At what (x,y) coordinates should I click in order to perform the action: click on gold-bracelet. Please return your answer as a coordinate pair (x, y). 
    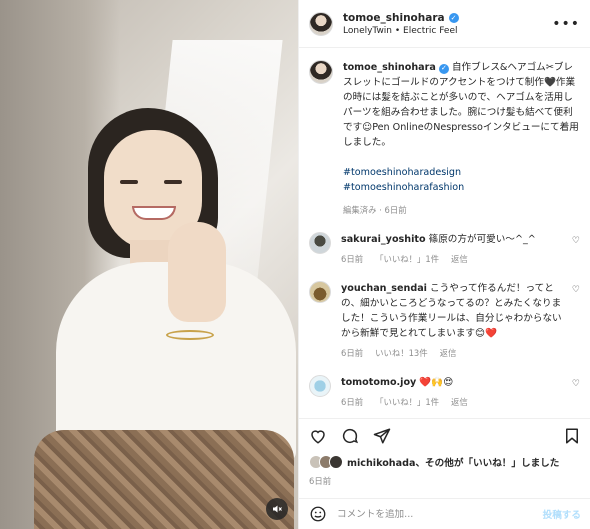
    Looking at the image, I should click on (190, 335).